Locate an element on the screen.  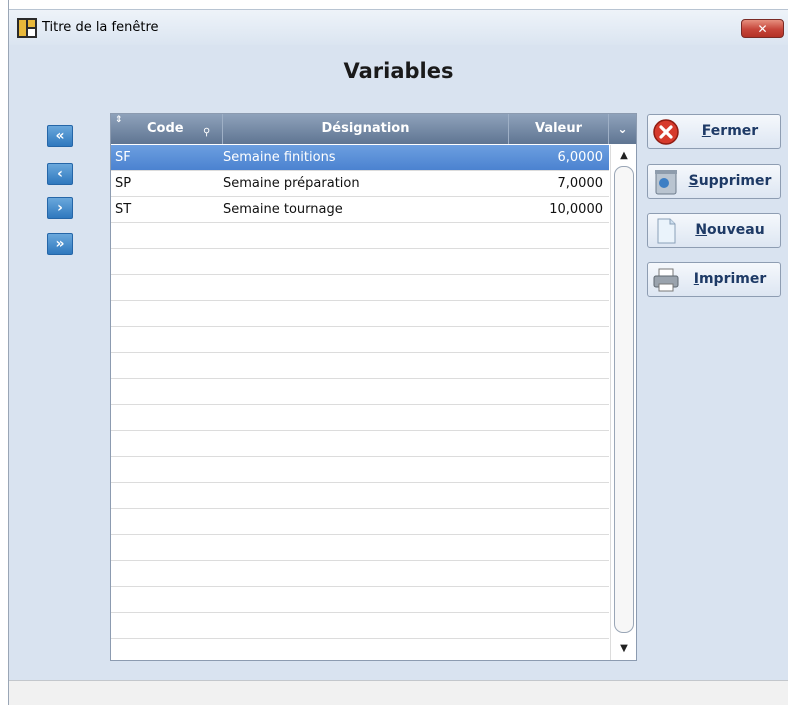
chevron-right-icon: › is located at coordinates (60, 208).